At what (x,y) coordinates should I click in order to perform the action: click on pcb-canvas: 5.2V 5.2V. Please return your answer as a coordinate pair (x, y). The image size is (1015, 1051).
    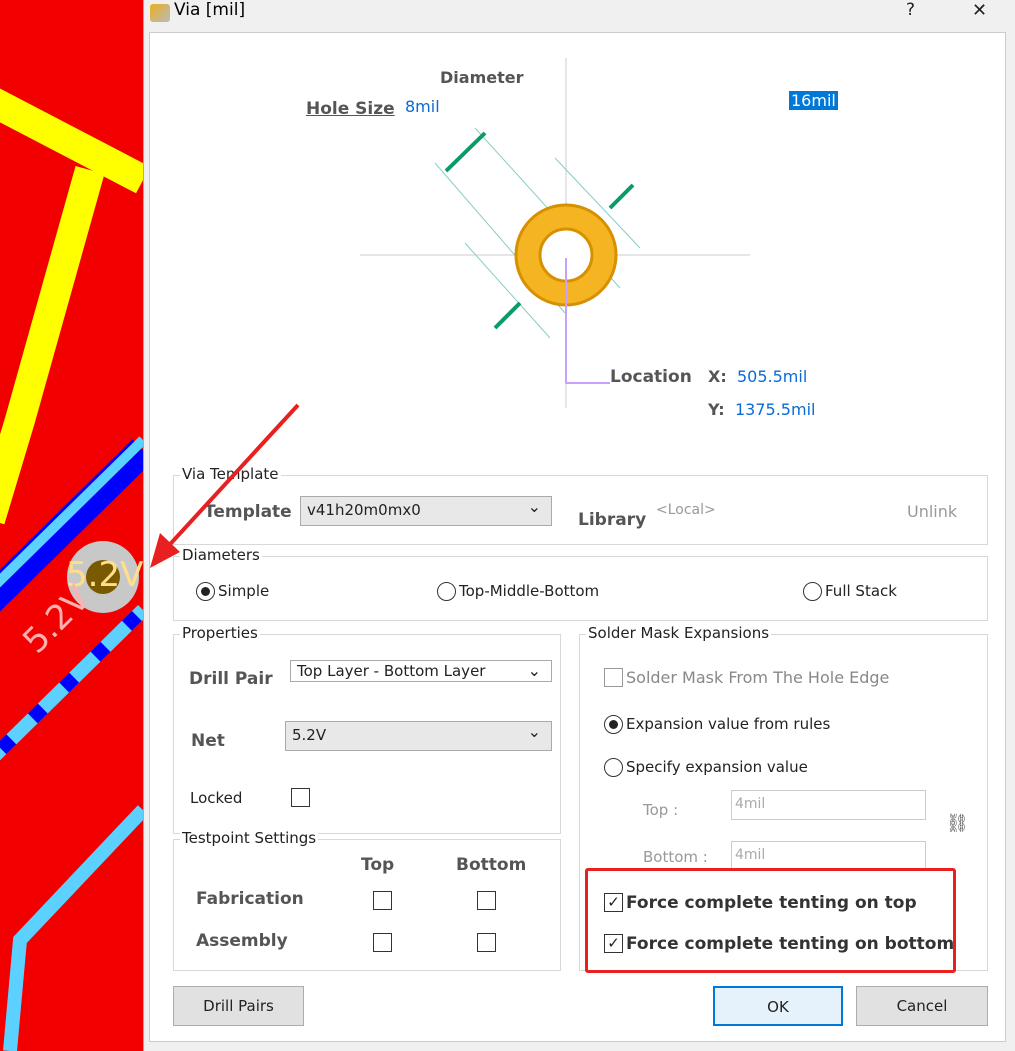
    Looking at the image, I should click on (71, 525).